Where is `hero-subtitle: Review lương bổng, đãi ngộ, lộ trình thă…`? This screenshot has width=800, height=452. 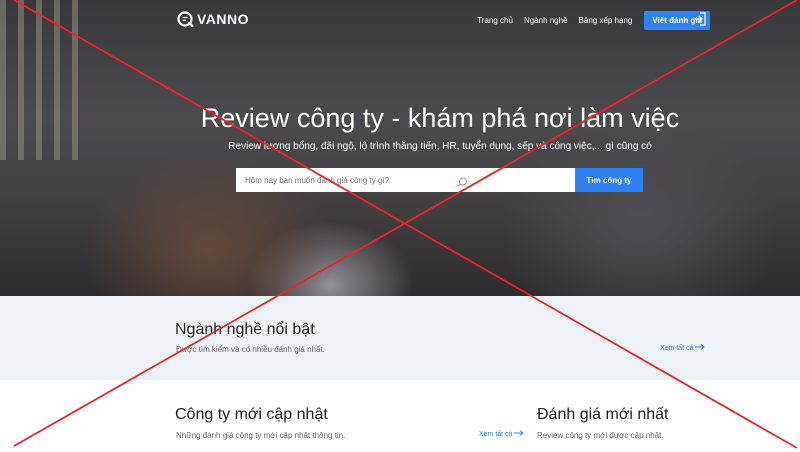 hero-subtitle: Review lương bổng, đãi ngộ, lộ trình thă… is located at coordinates (440, 146).